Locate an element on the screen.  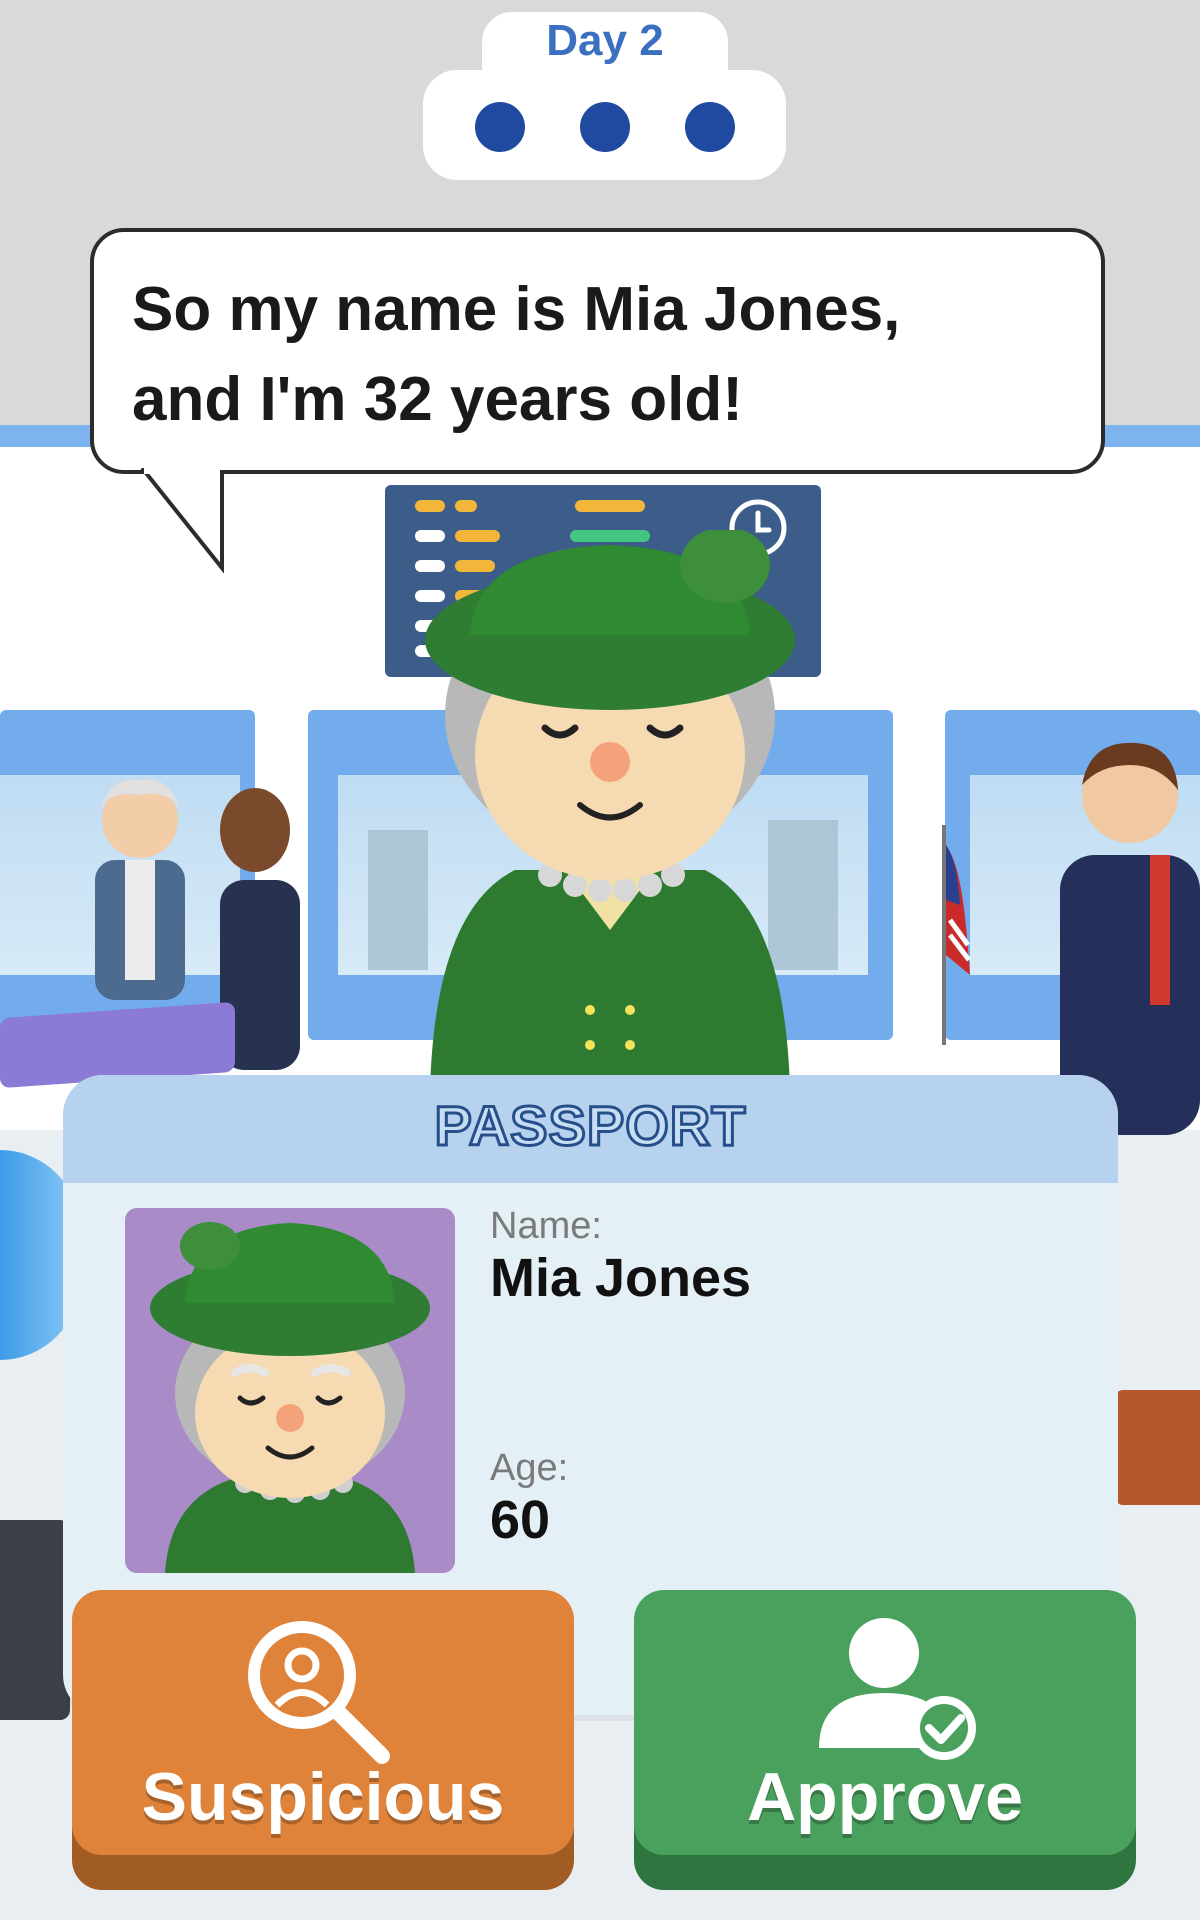
name-label: Name: is located at coordinates (546, 1226).